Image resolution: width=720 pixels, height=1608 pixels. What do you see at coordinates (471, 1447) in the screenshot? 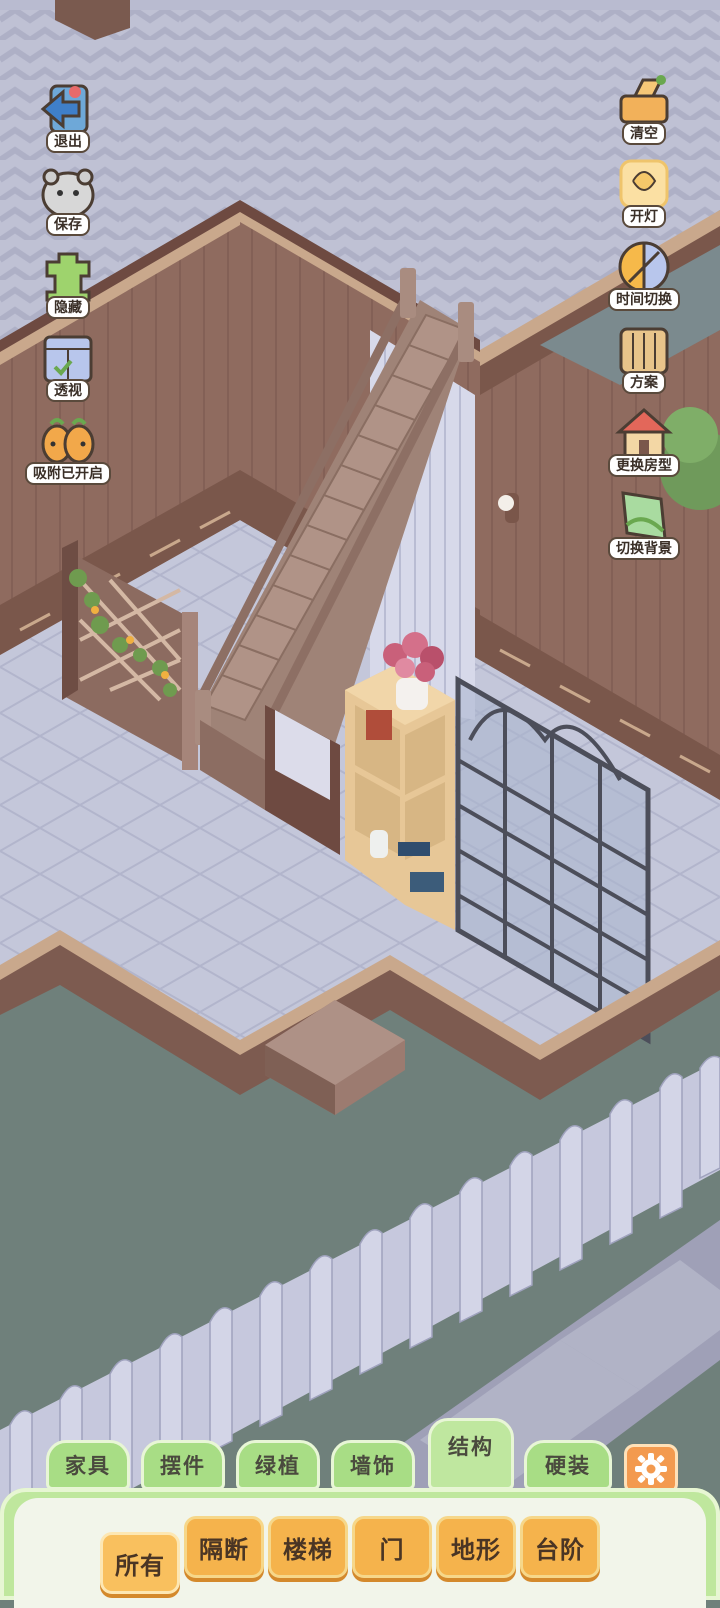
I see `tab-structure-label: 结构` at bounding box center [471, 1447].